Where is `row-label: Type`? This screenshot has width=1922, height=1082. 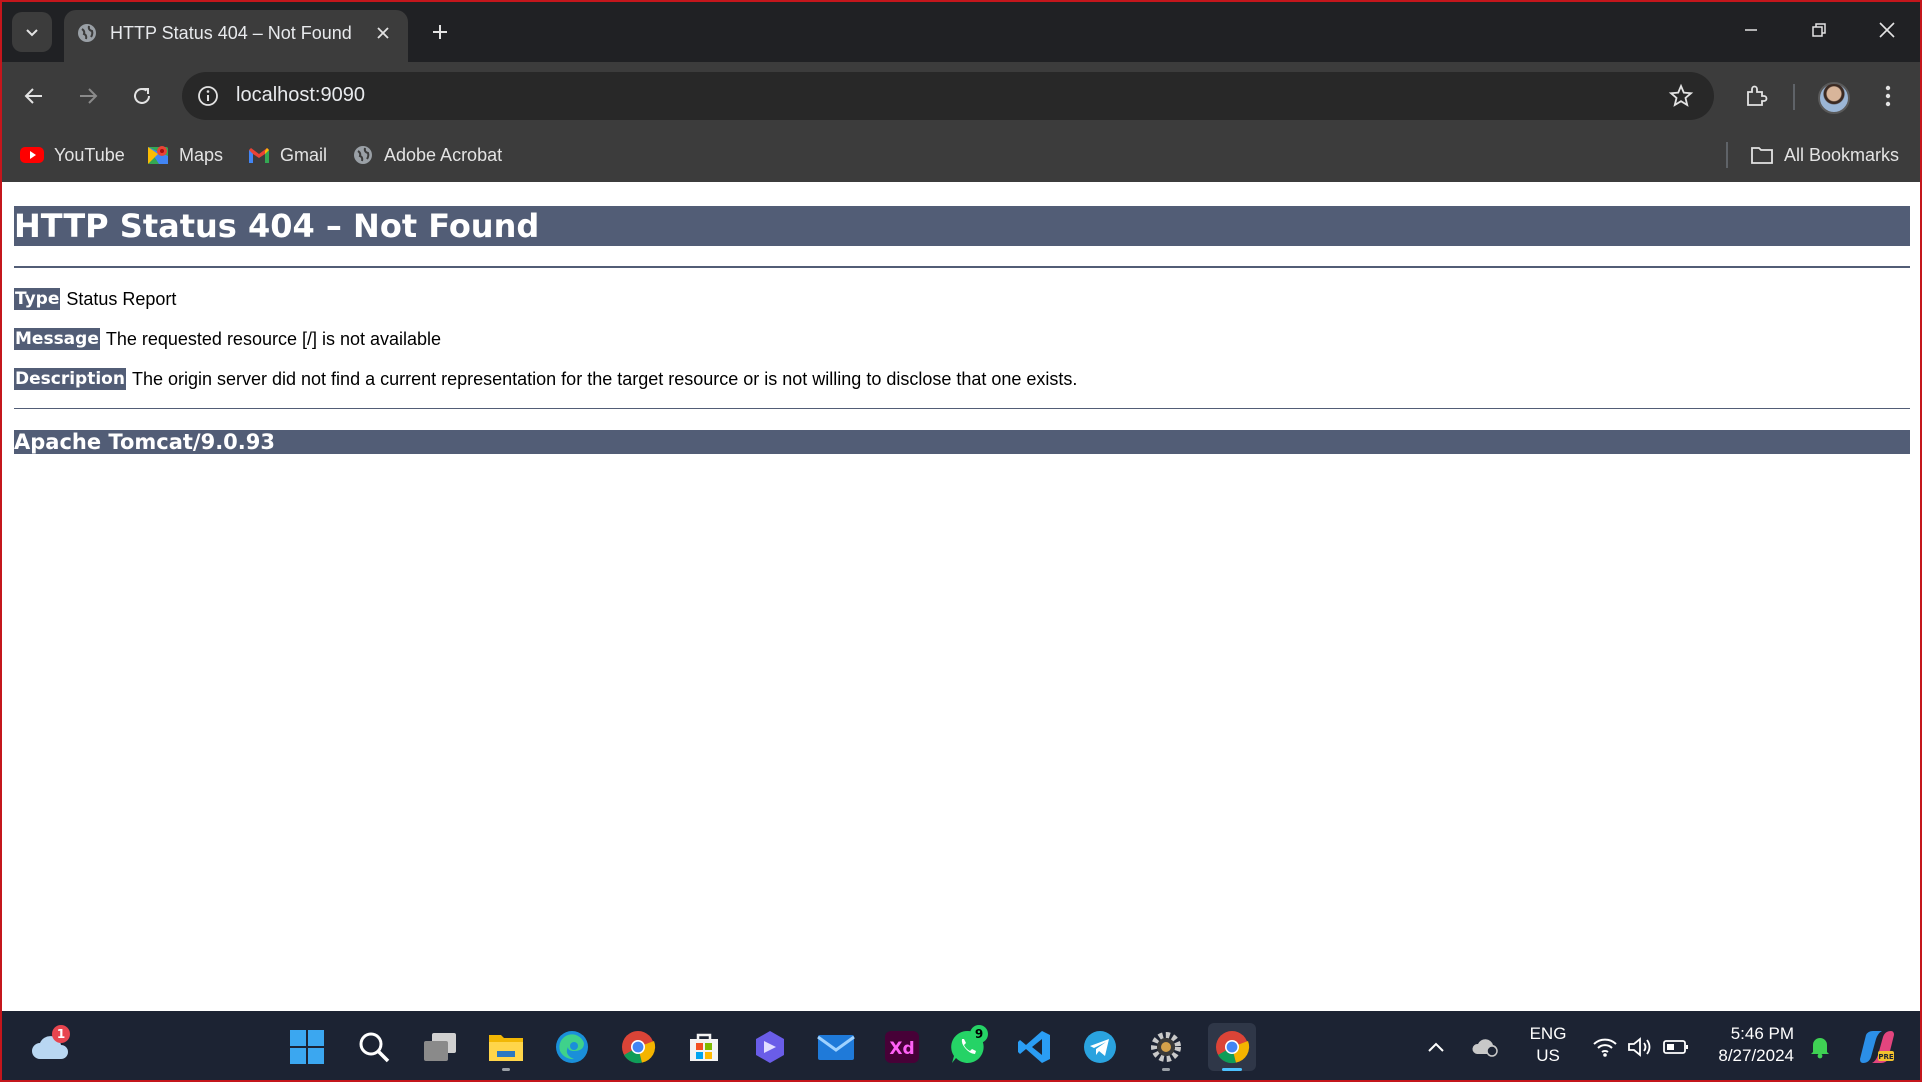 row-label: Type is located at coordinates (37, 299).